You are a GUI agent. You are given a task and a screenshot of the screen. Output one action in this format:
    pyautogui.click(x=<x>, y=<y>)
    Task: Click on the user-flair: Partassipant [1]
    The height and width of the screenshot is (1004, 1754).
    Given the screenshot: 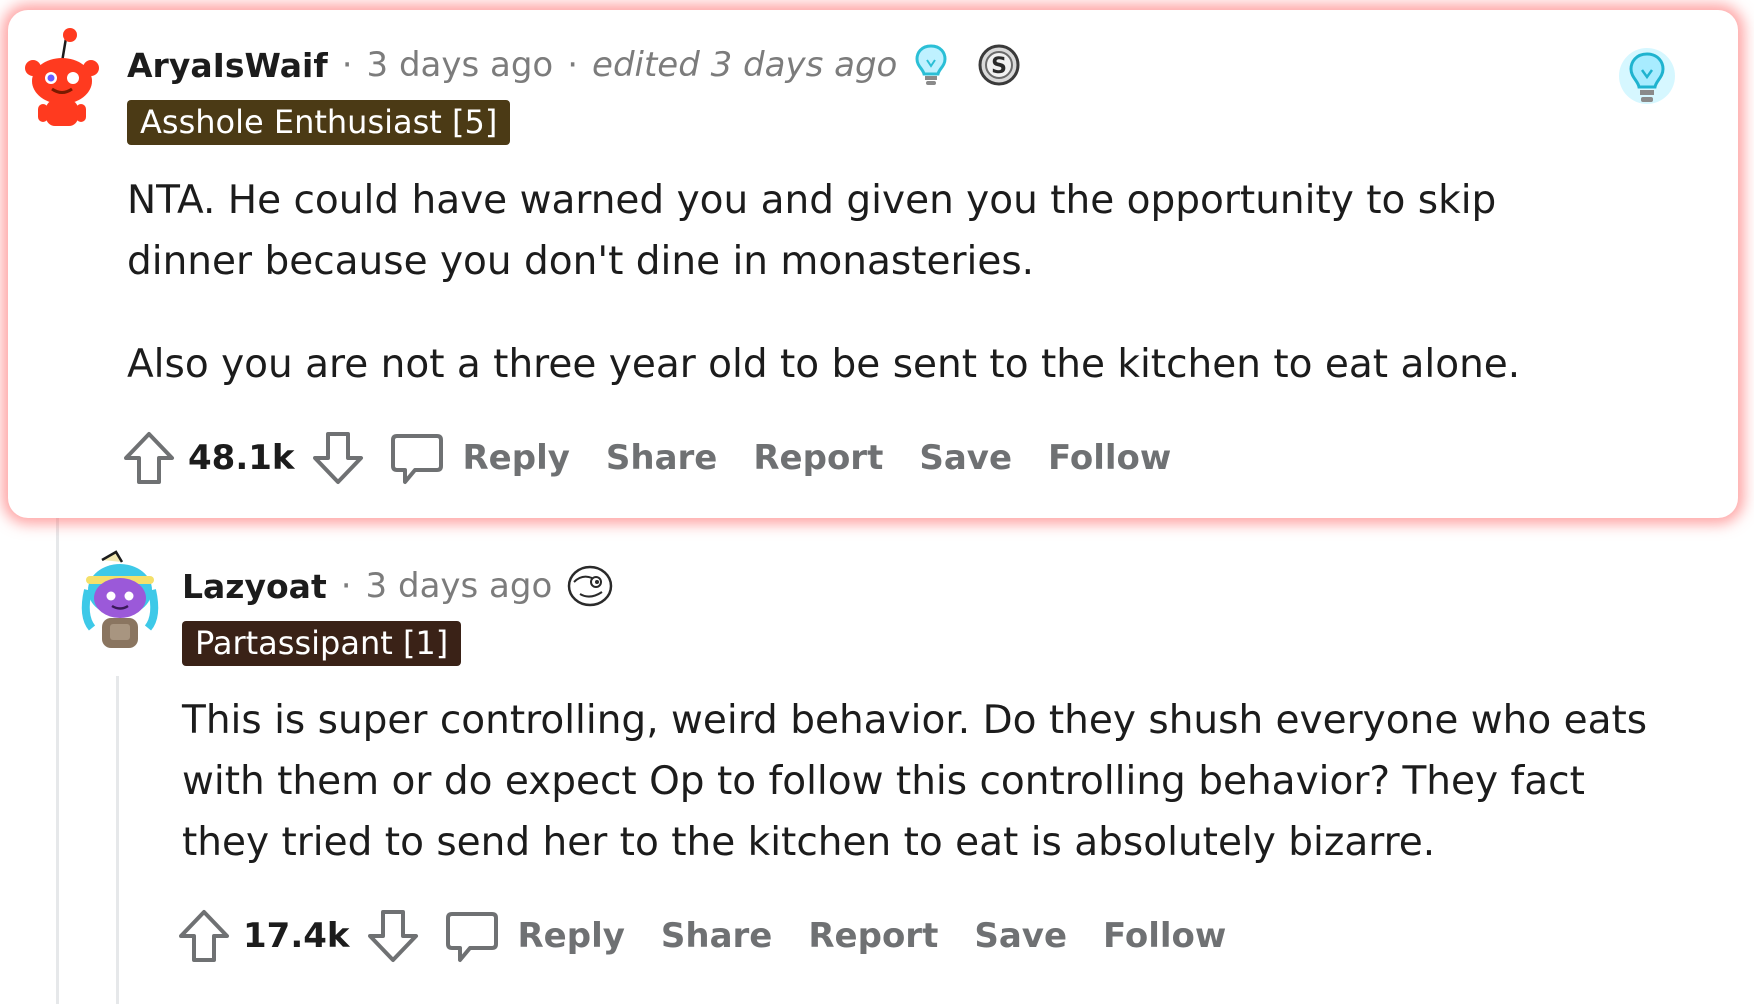 What is the action you would take?
    pyautogui.click(x=322, y=643)
    